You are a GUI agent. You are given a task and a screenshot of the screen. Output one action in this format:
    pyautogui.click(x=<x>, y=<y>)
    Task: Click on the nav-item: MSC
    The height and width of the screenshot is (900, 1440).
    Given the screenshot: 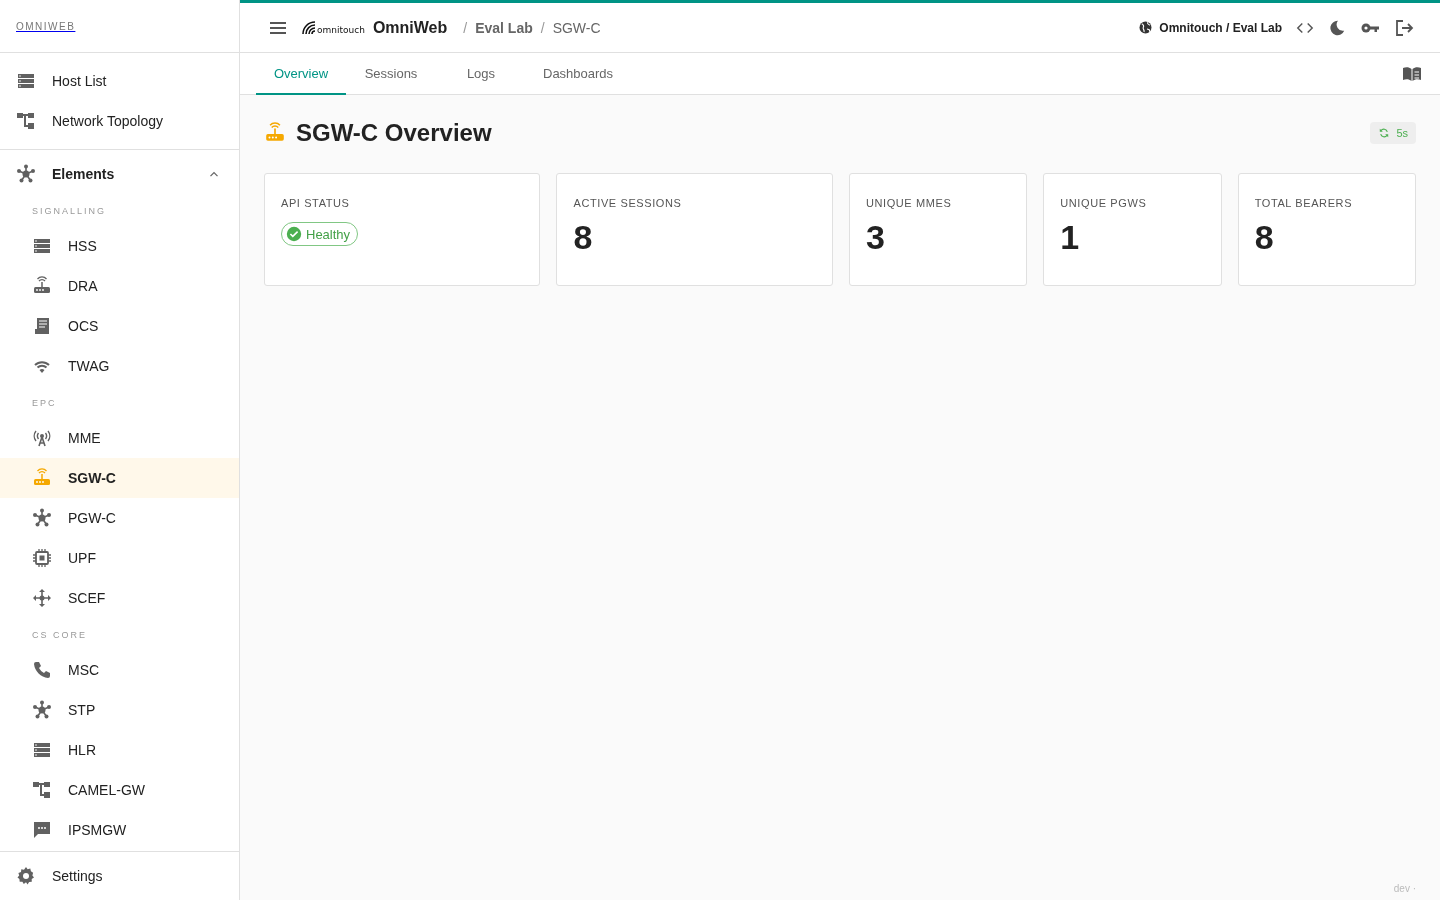 What is the action you would take?
    pyautogui.click(x=119, y=670)
    